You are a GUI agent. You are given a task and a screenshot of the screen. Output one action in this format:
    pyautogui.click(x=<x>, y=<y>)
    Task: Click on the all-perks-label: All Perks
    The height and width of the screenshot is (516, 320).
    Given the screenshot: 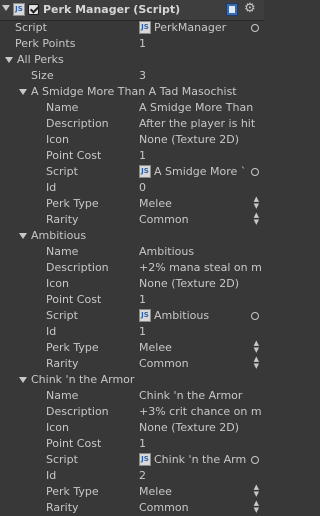 What is the action you would take?
    pyautogui.click(x=40, y=60)
    